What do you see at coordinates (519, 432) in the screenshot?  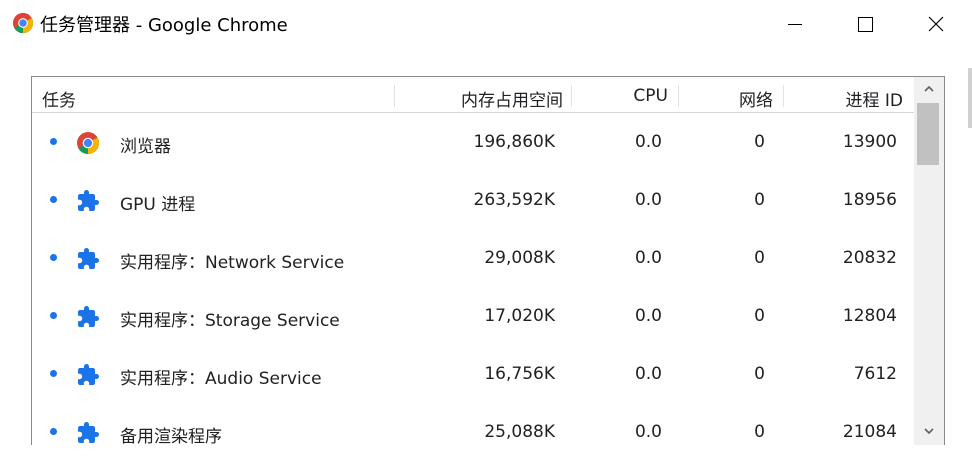 I see `memory-value: 25,088K` at bounding box center [519, 432].